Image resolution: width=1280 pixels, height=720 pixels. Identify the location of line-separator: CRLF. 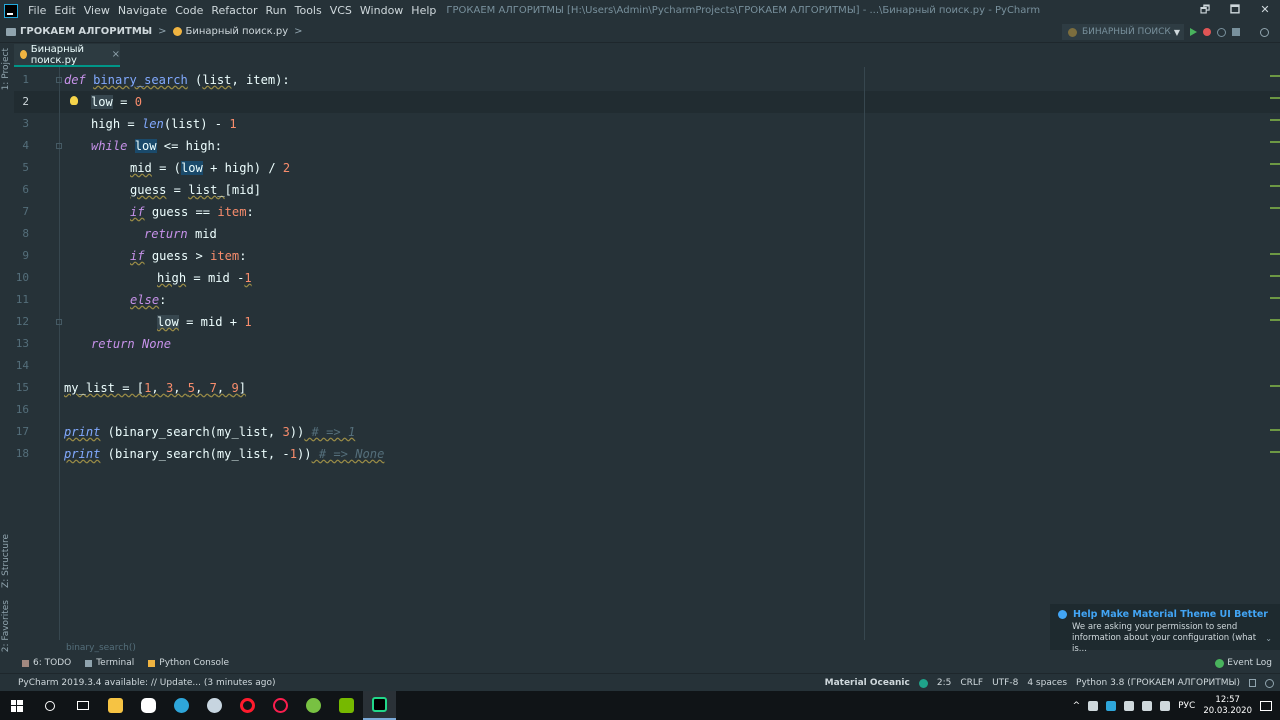
(971, 683).